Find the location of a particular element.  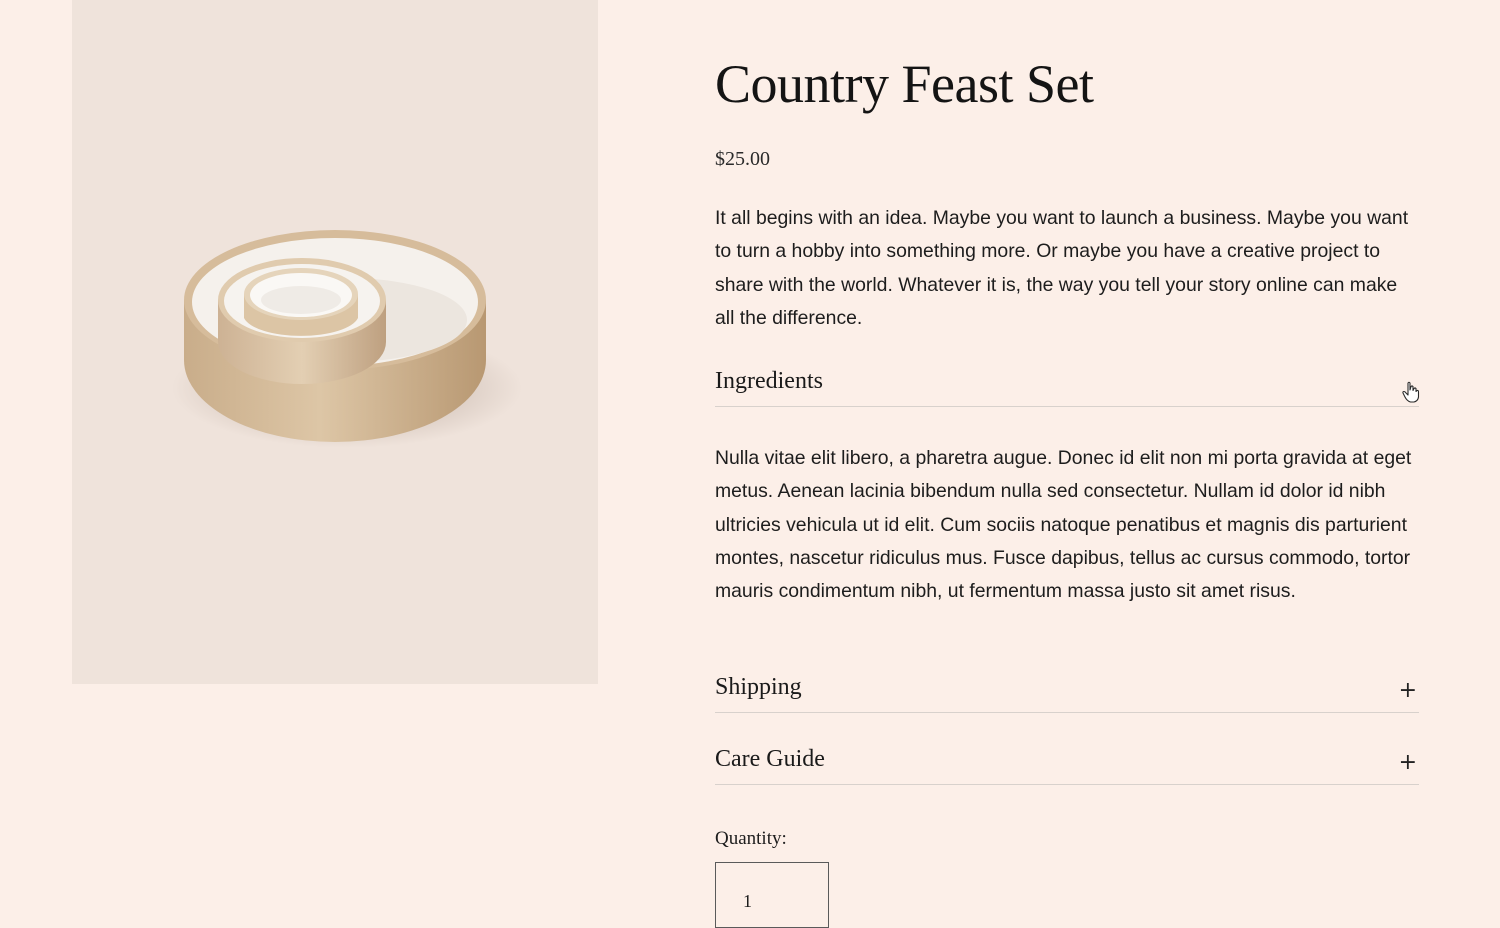

product-title: Country Feast Set is located at coordinates (904, 84).